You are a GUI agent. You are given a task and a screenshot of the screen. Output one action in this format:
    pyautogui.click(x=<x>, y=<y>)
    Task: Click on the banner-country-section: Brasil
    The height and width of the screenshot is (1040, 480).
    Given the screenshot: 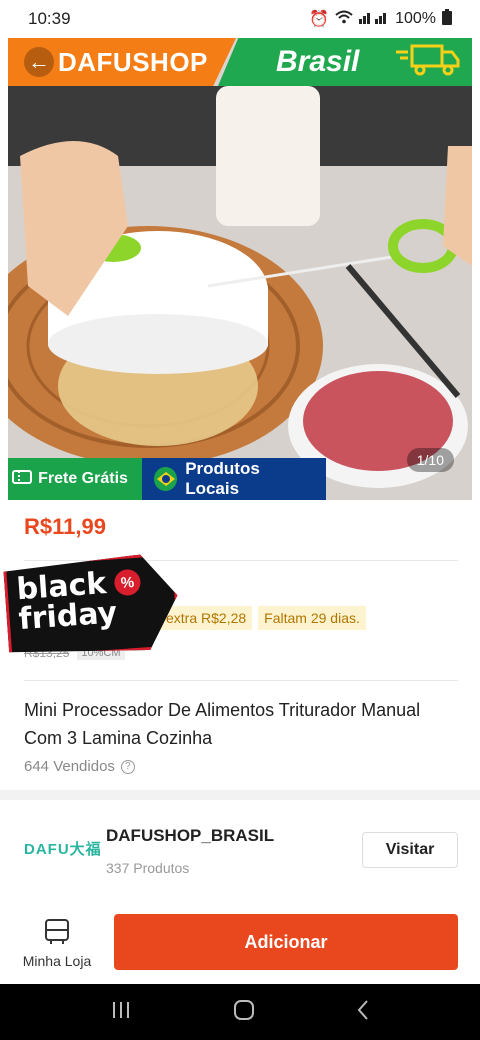 What is the action you would take?
    pyautogui.click(x=345, y=62)
    